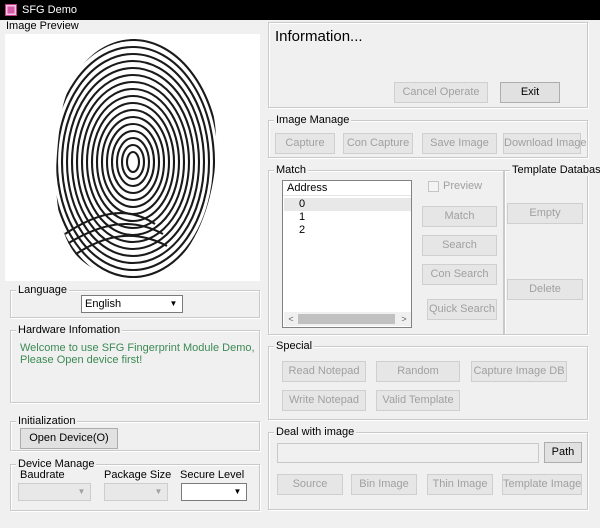  Describe the element at coordinates (347, 188) in the screenshot. I see `address-column-header: Address` at that location.